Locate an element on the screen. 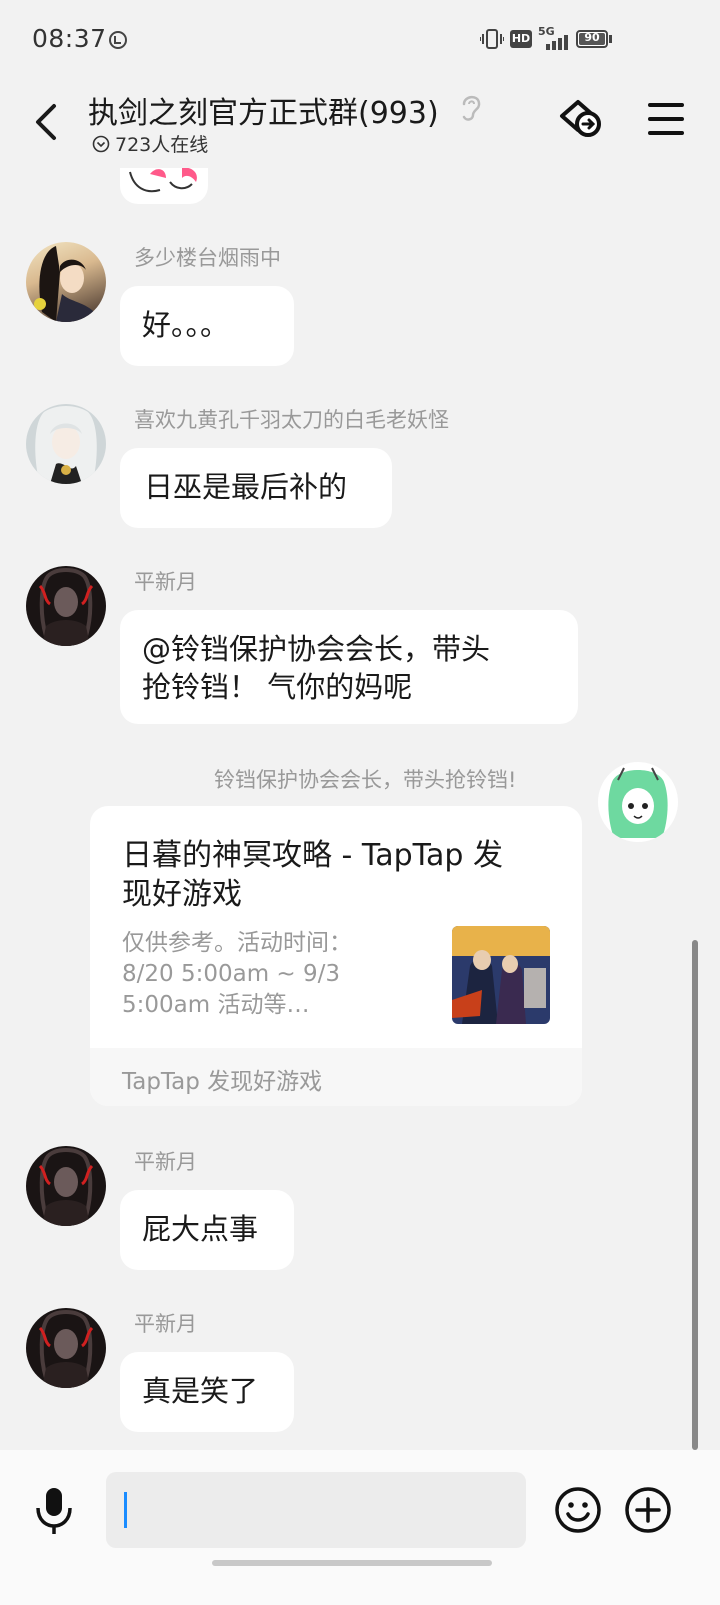 The height and width of the screenshot is (1605, 720). ear-icon is located at coordinates (471, 107).